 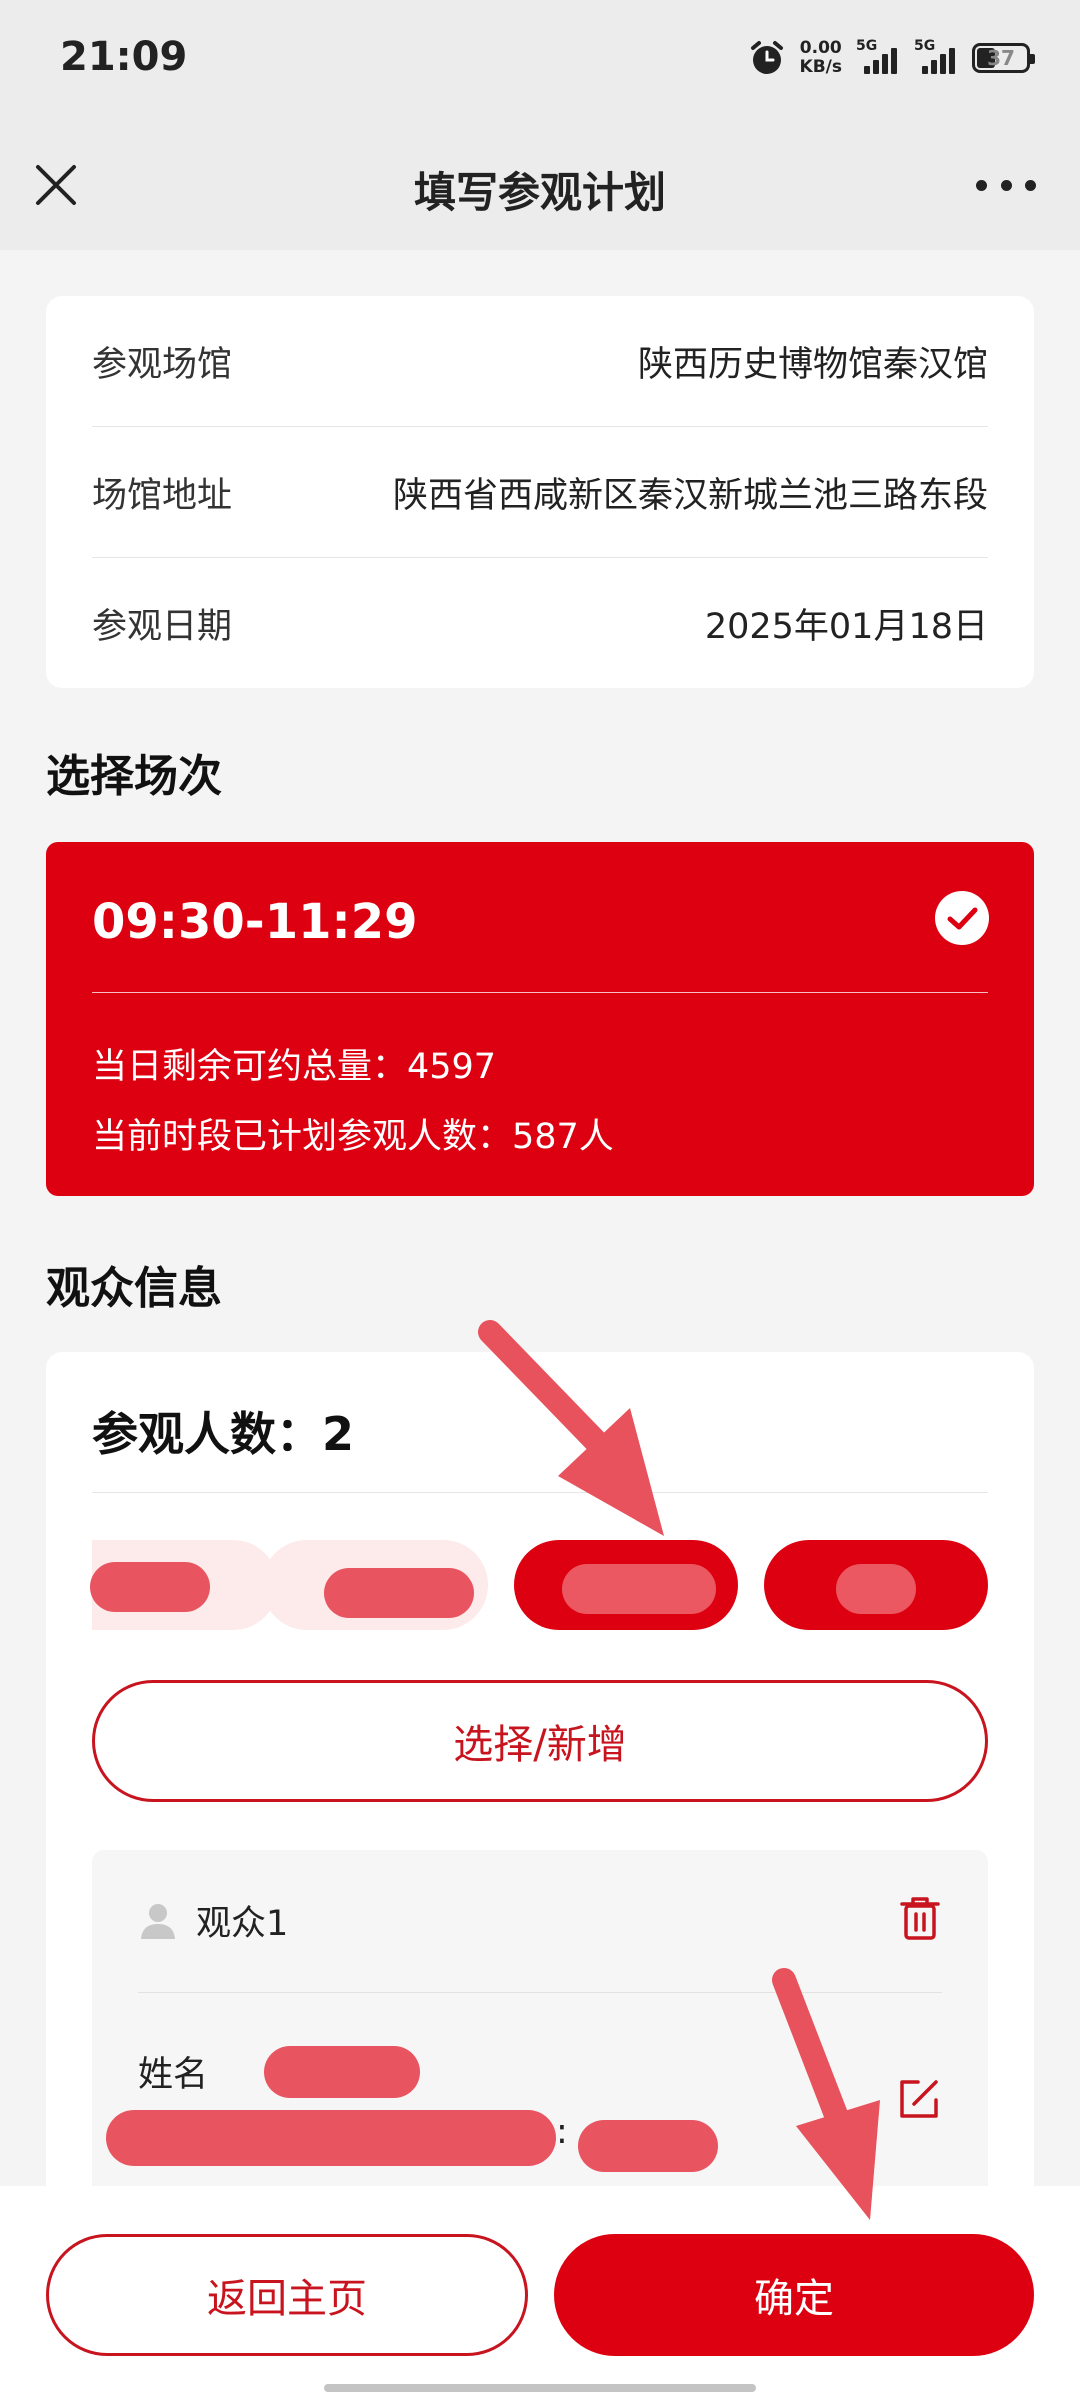 I want to click on visitor-entry-label: 观众1, so click(x=242, y=1923).